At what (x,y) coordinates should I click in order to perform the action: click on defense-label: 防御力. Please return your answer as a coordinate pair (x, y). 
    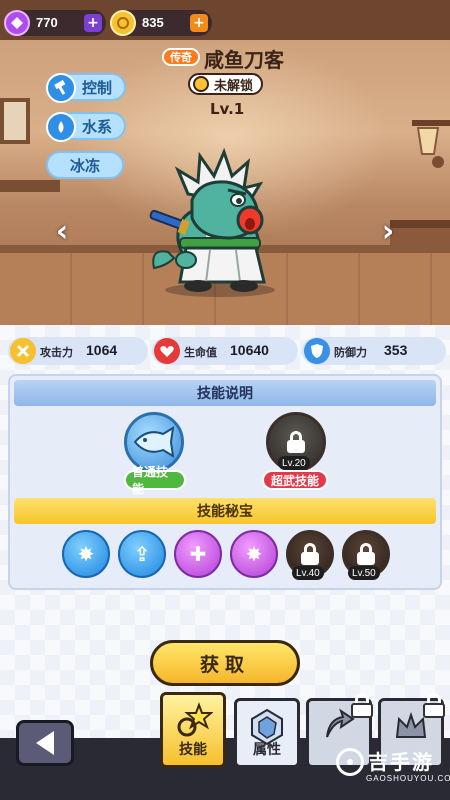
    Looking at the image, I should click on (350, 352).